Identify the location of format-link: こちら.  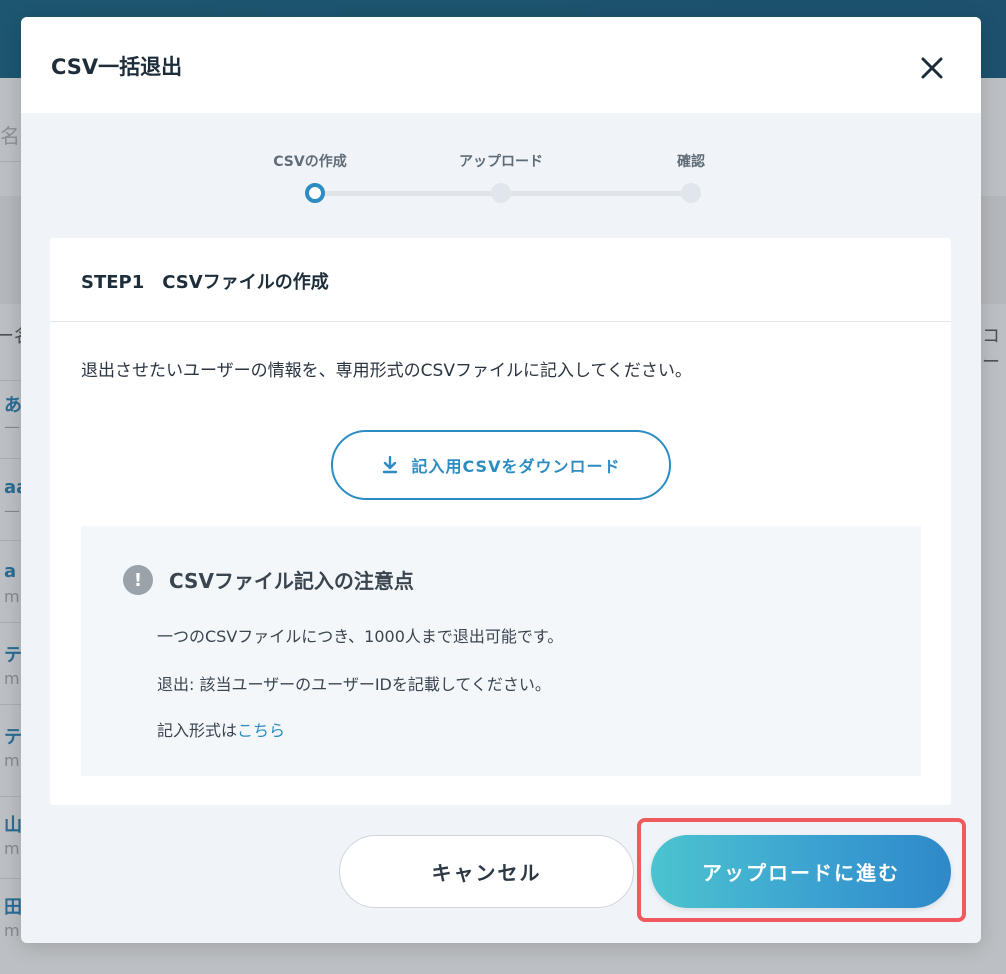
(261, 730).